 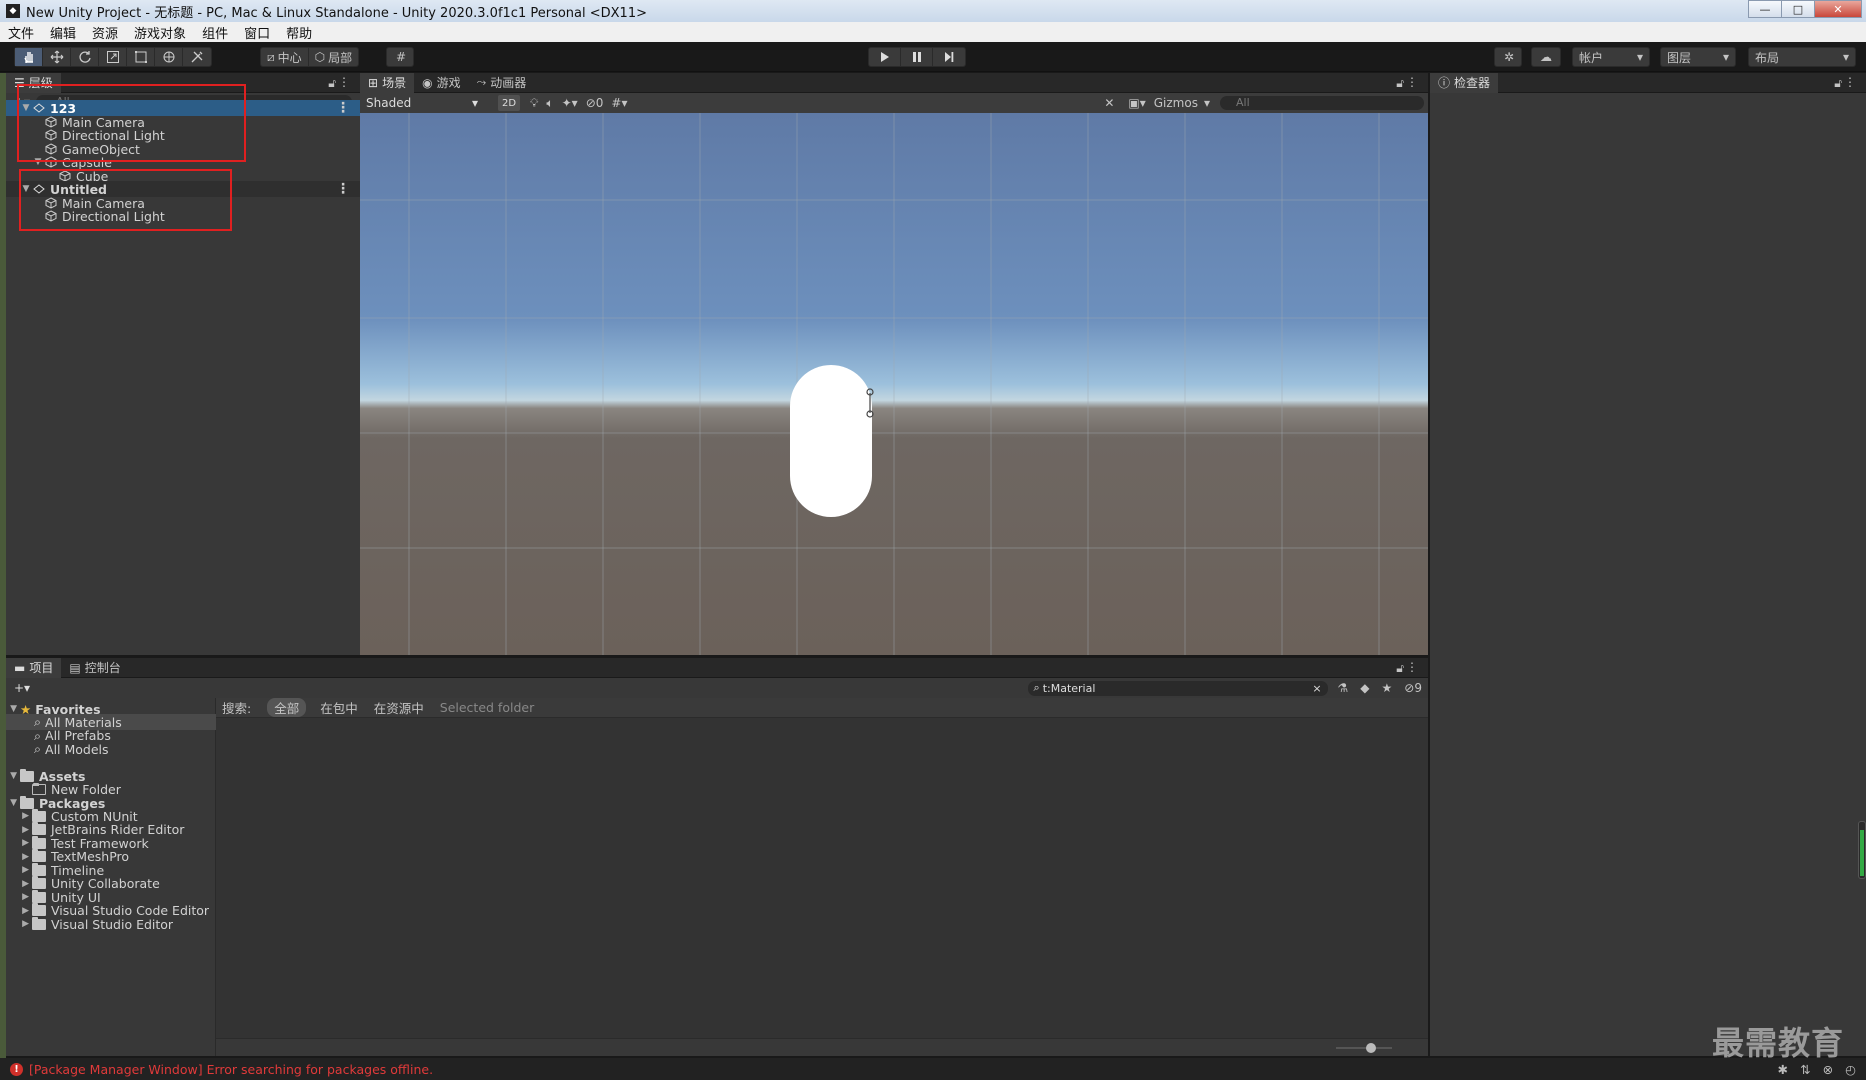 I want to click on menu-help: 帮助, so click(x=299, y=32).